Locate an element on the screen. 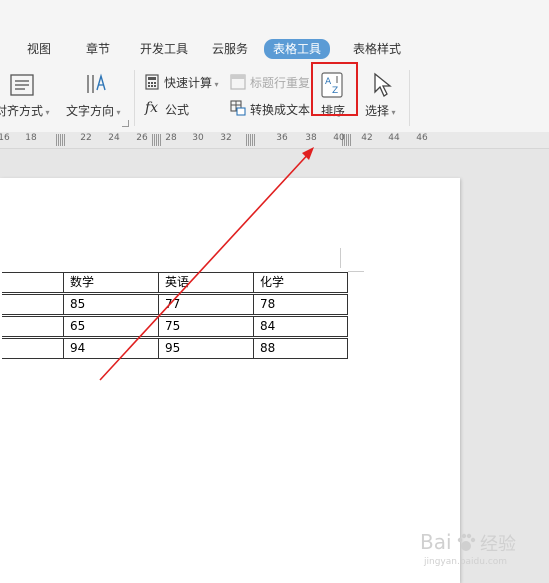 Image resolution: width=549 pixels, height=583 pixels. watermark-brand: Bai is located at coordinates (436, 542).